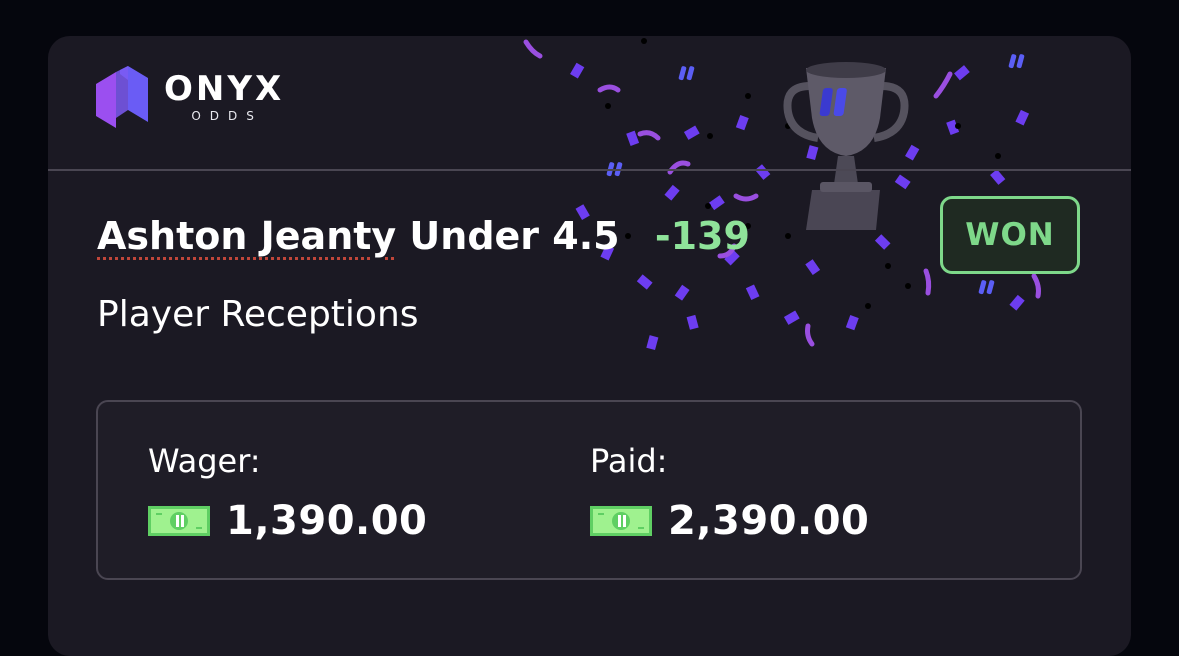  What do you see at coordinates (1010, 235) in the screenshot?
I see `status-badge: WON` at bounding box center [1010, 235].